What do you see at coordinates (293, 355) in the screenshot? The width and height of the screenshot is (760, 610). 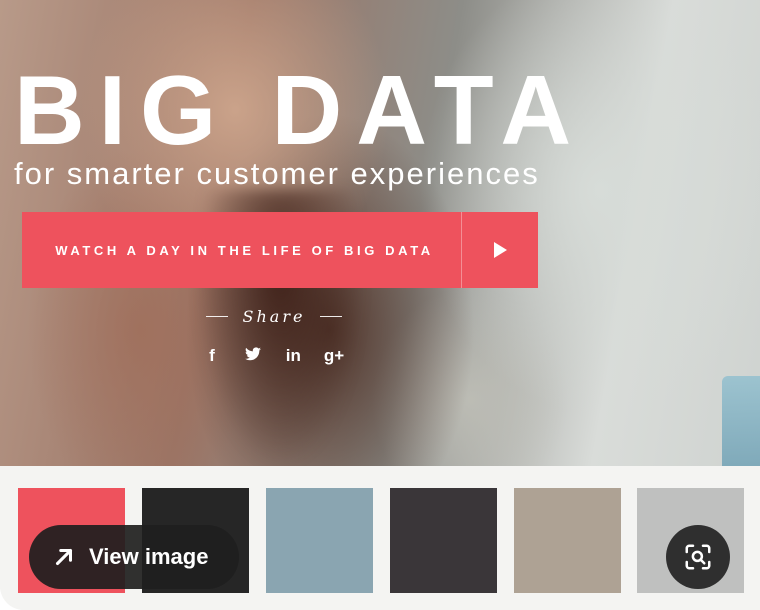 I see `linkedin-icon: in` at bounding box center [293, 355].